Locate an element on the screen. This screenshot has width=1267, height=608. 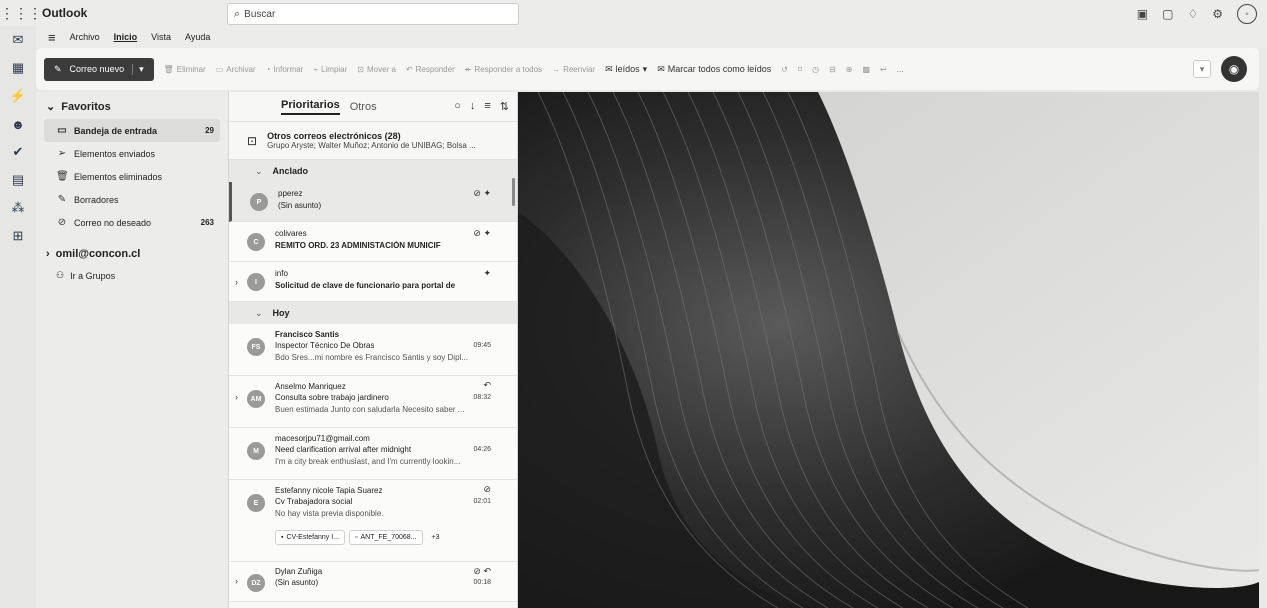
grid-icon: ▩ is located at coordinates (866, 69).